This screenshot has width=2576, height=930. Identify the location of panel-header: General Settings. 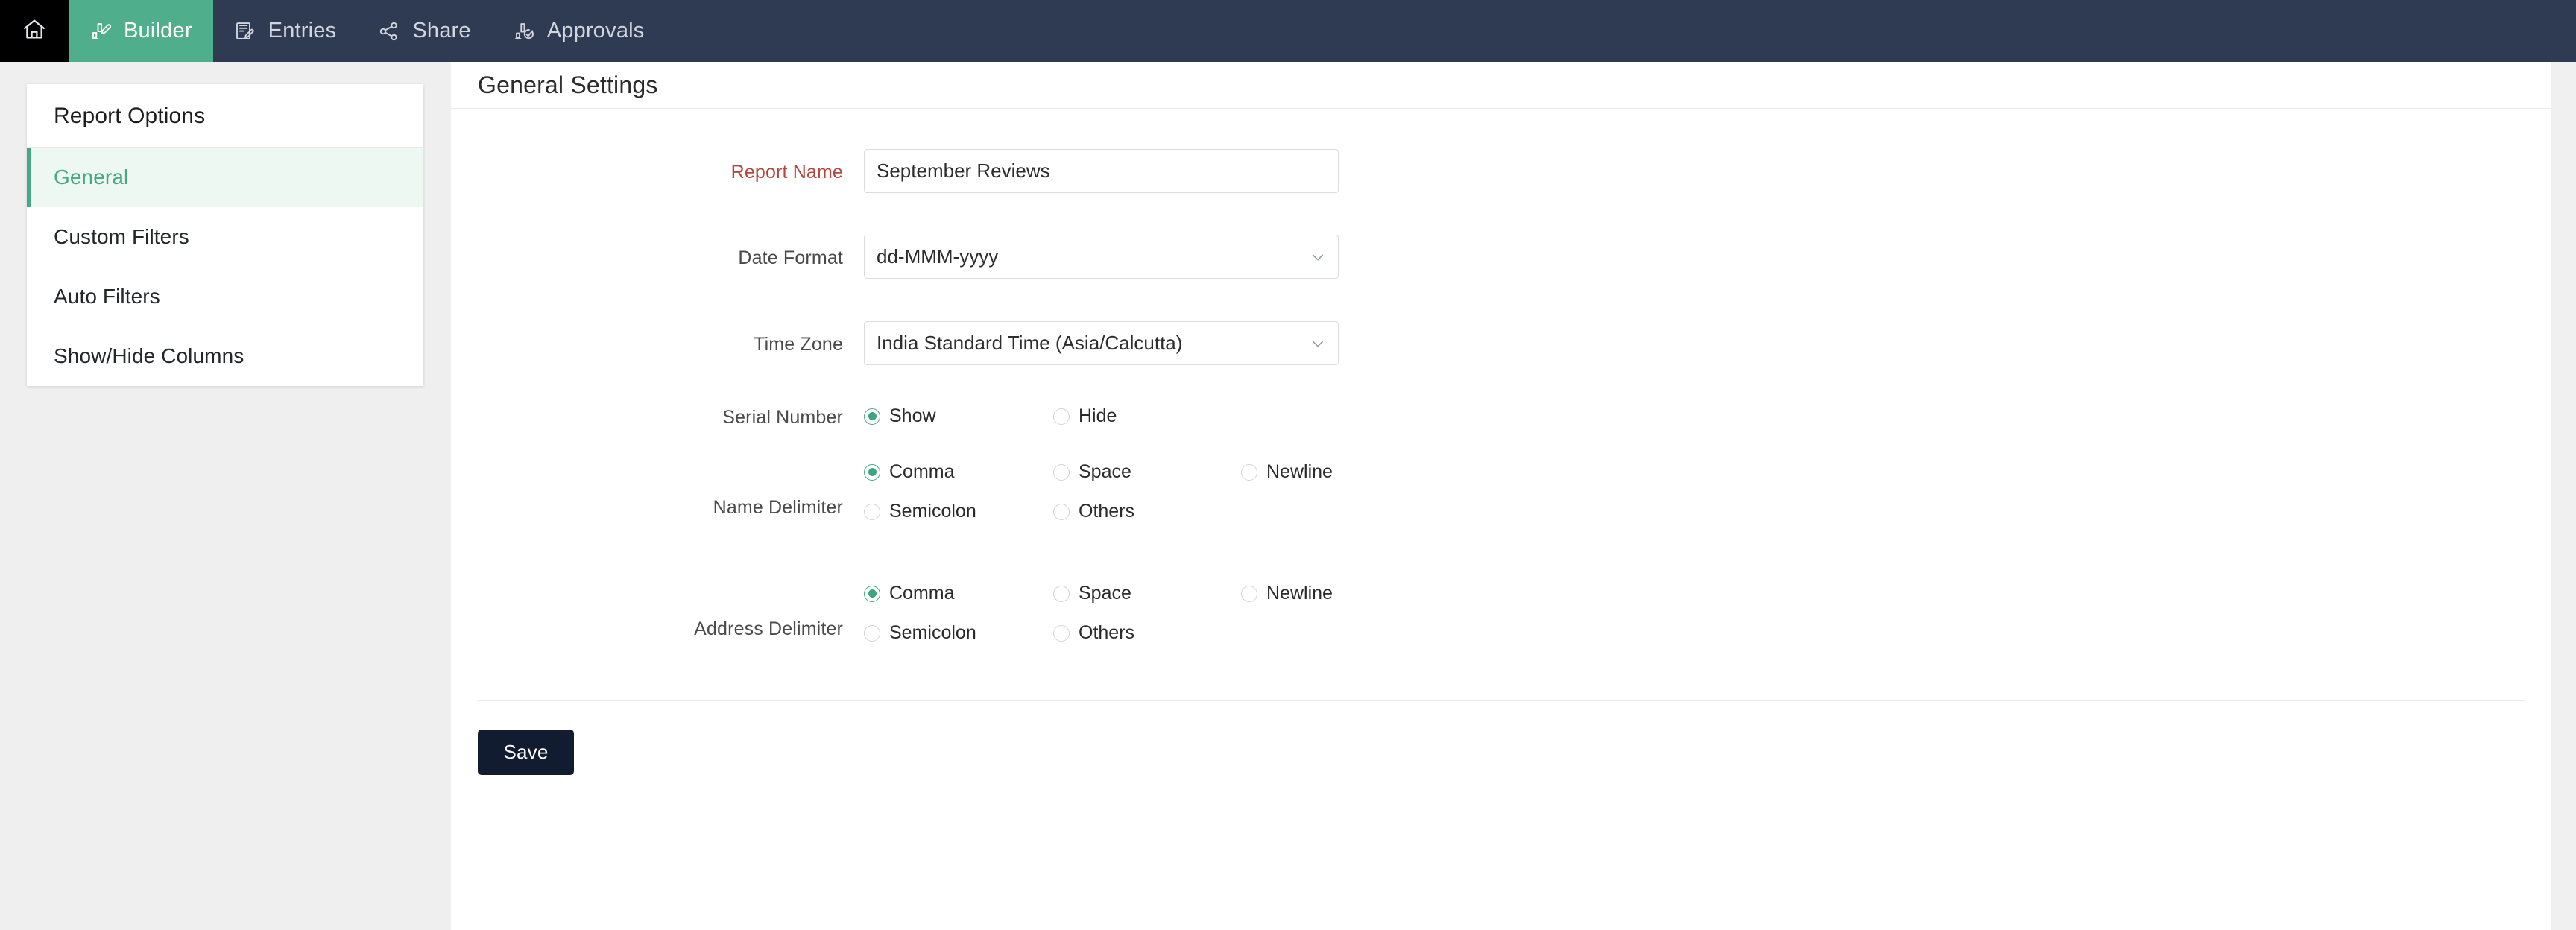
(1501, 86).